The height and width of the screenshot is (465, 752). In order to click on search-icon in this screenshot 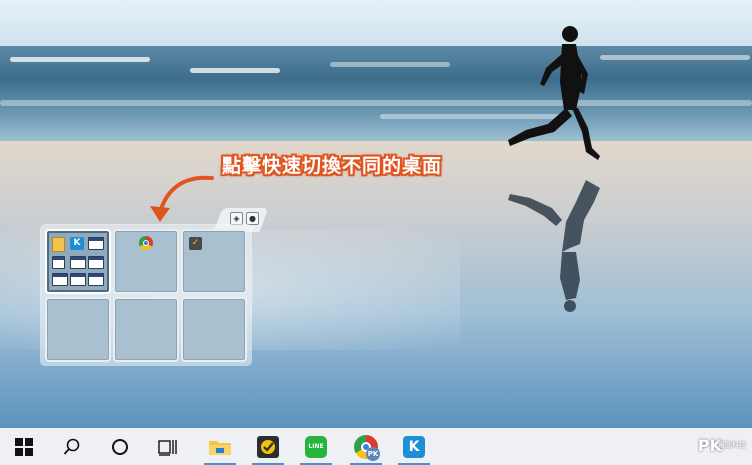, I will do `click(71, 446)`.